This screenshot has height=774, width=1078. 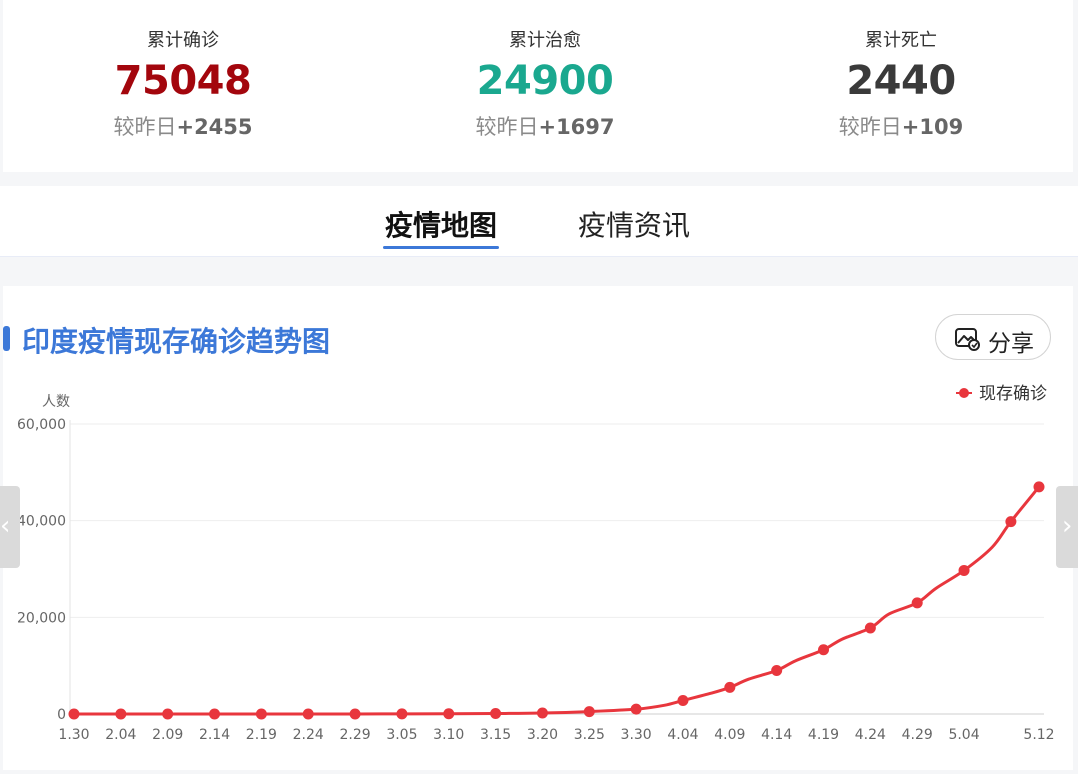 What do you see at coordinates (1013, 394) in the screenshot?
I see `legend-label: 现存确诊` at bounding box center [1013, 394].